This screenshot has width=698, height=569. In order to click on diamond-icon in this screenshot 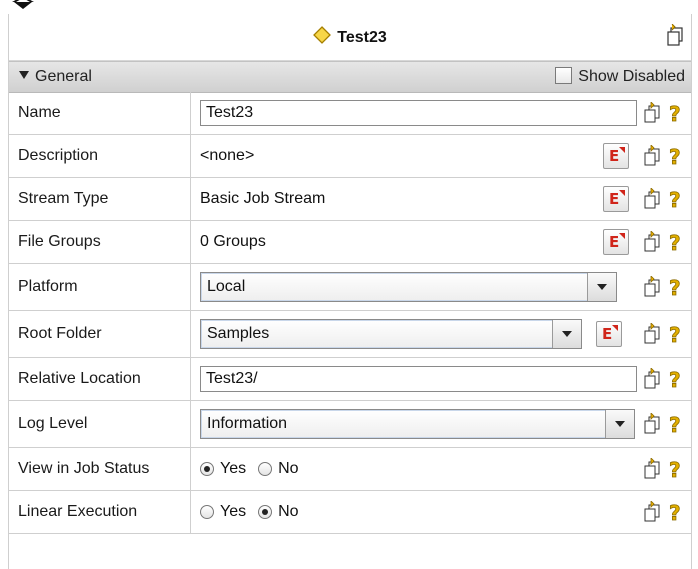, I will do `click(322, 37)`.